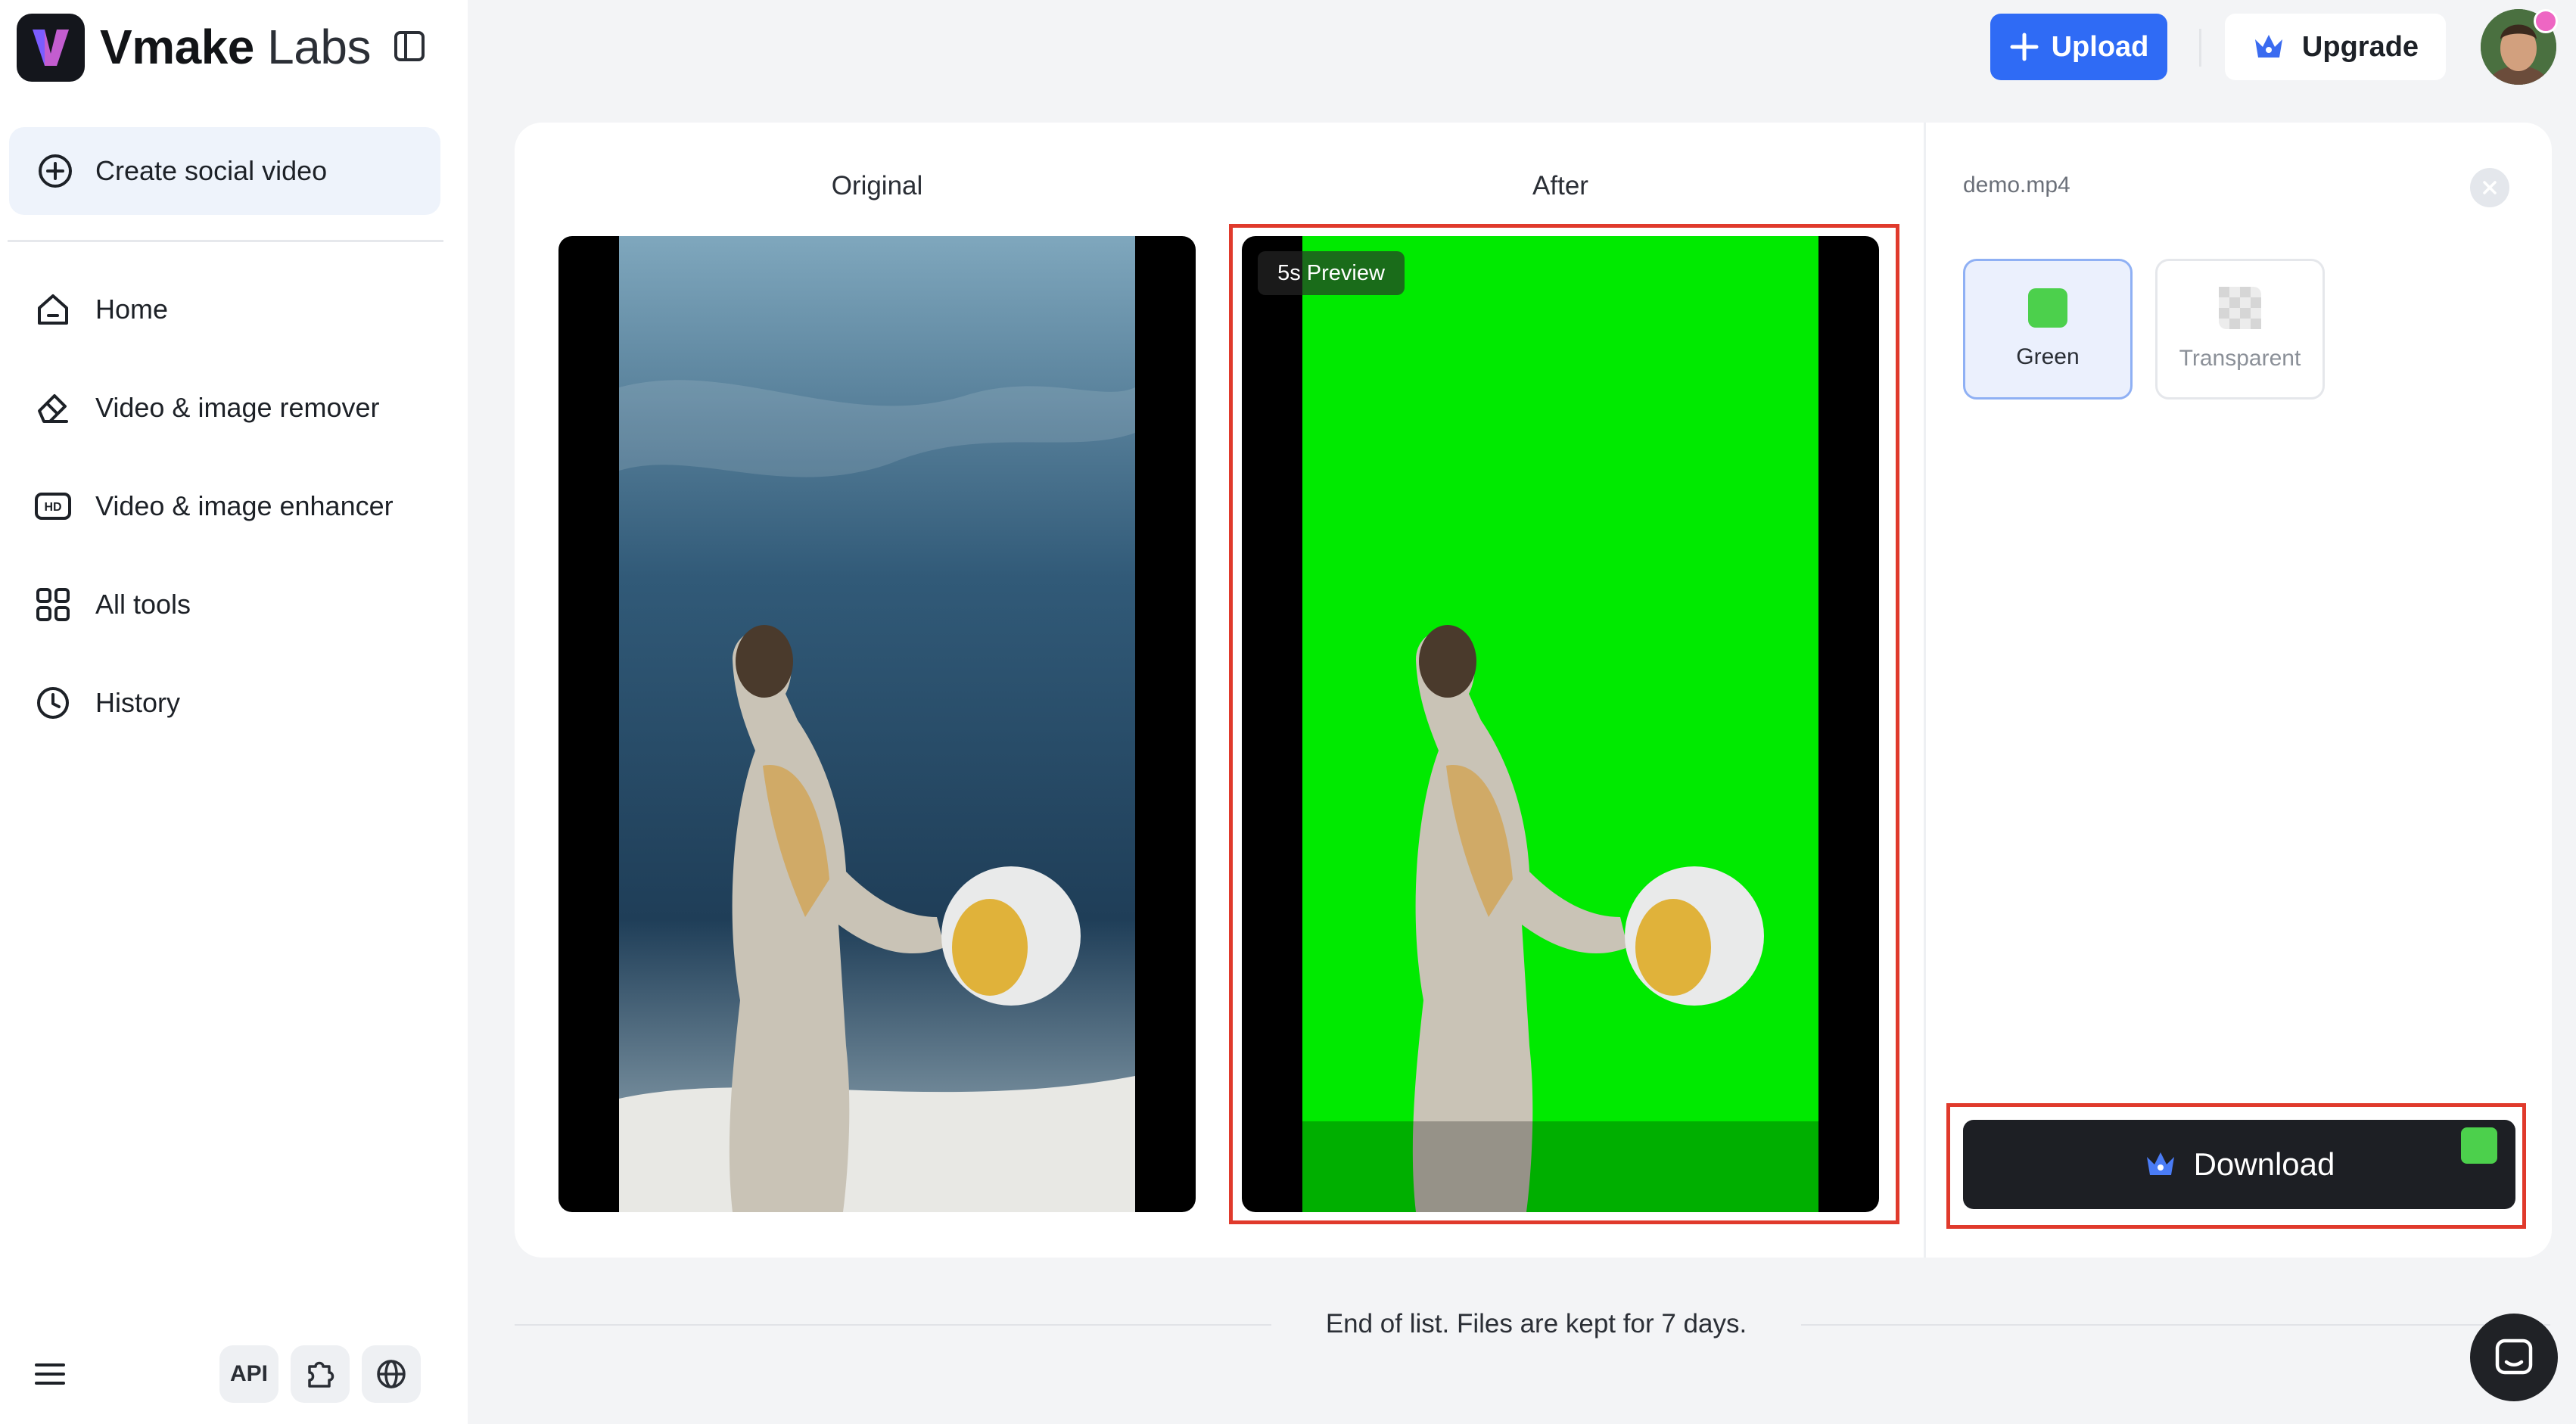  I want to click on close-icon, so click(2490, 187).